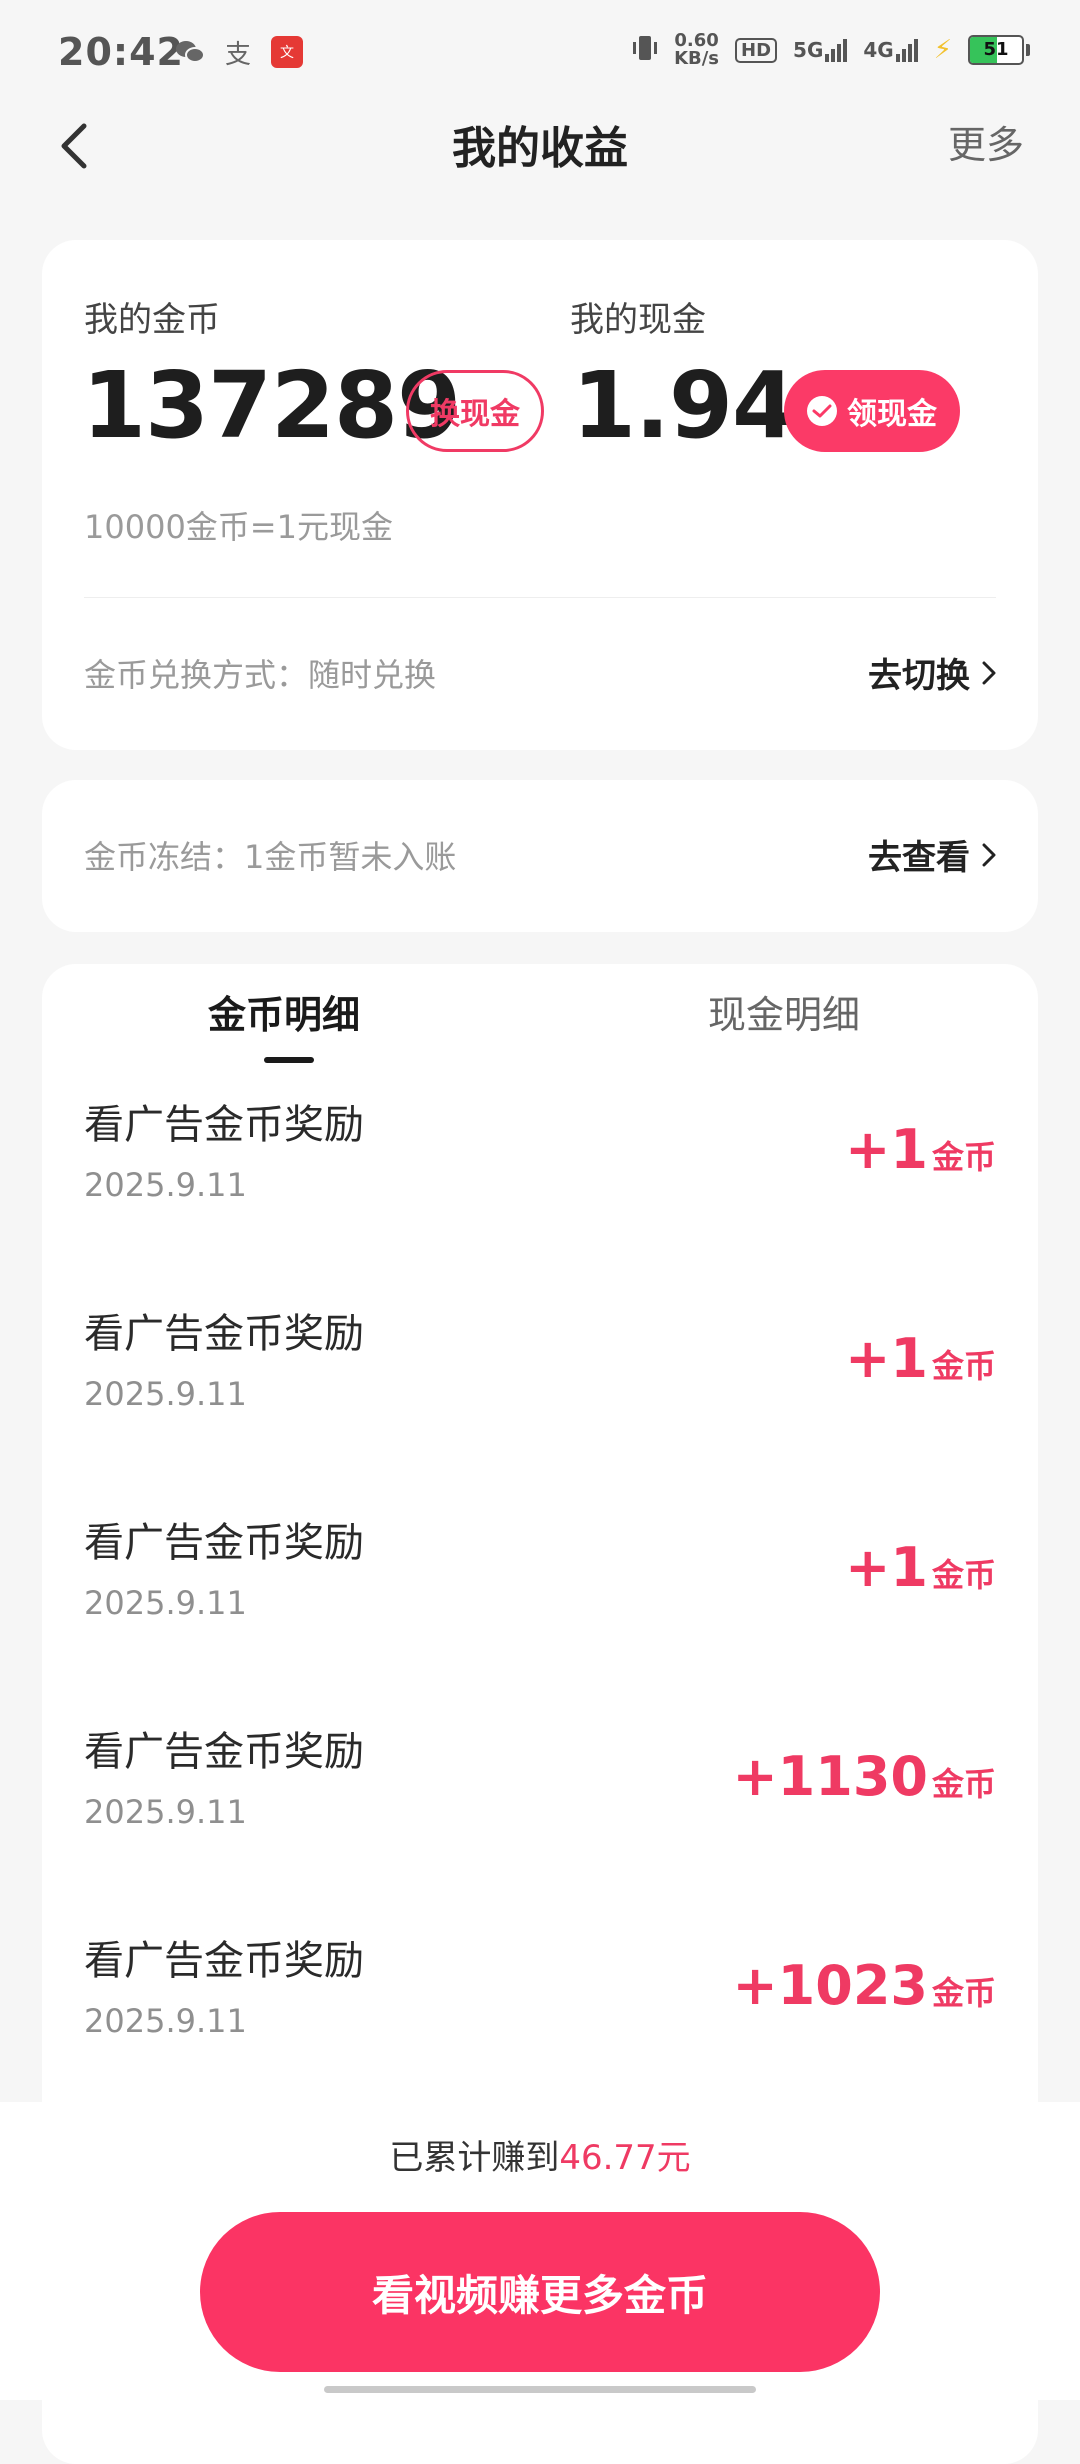 This screenshot has width=1080, height=2464. What do you see at coordinates (684, 405) in the screenshot?
I see `cash-value: 1.94` at bounding box center [684, 405].